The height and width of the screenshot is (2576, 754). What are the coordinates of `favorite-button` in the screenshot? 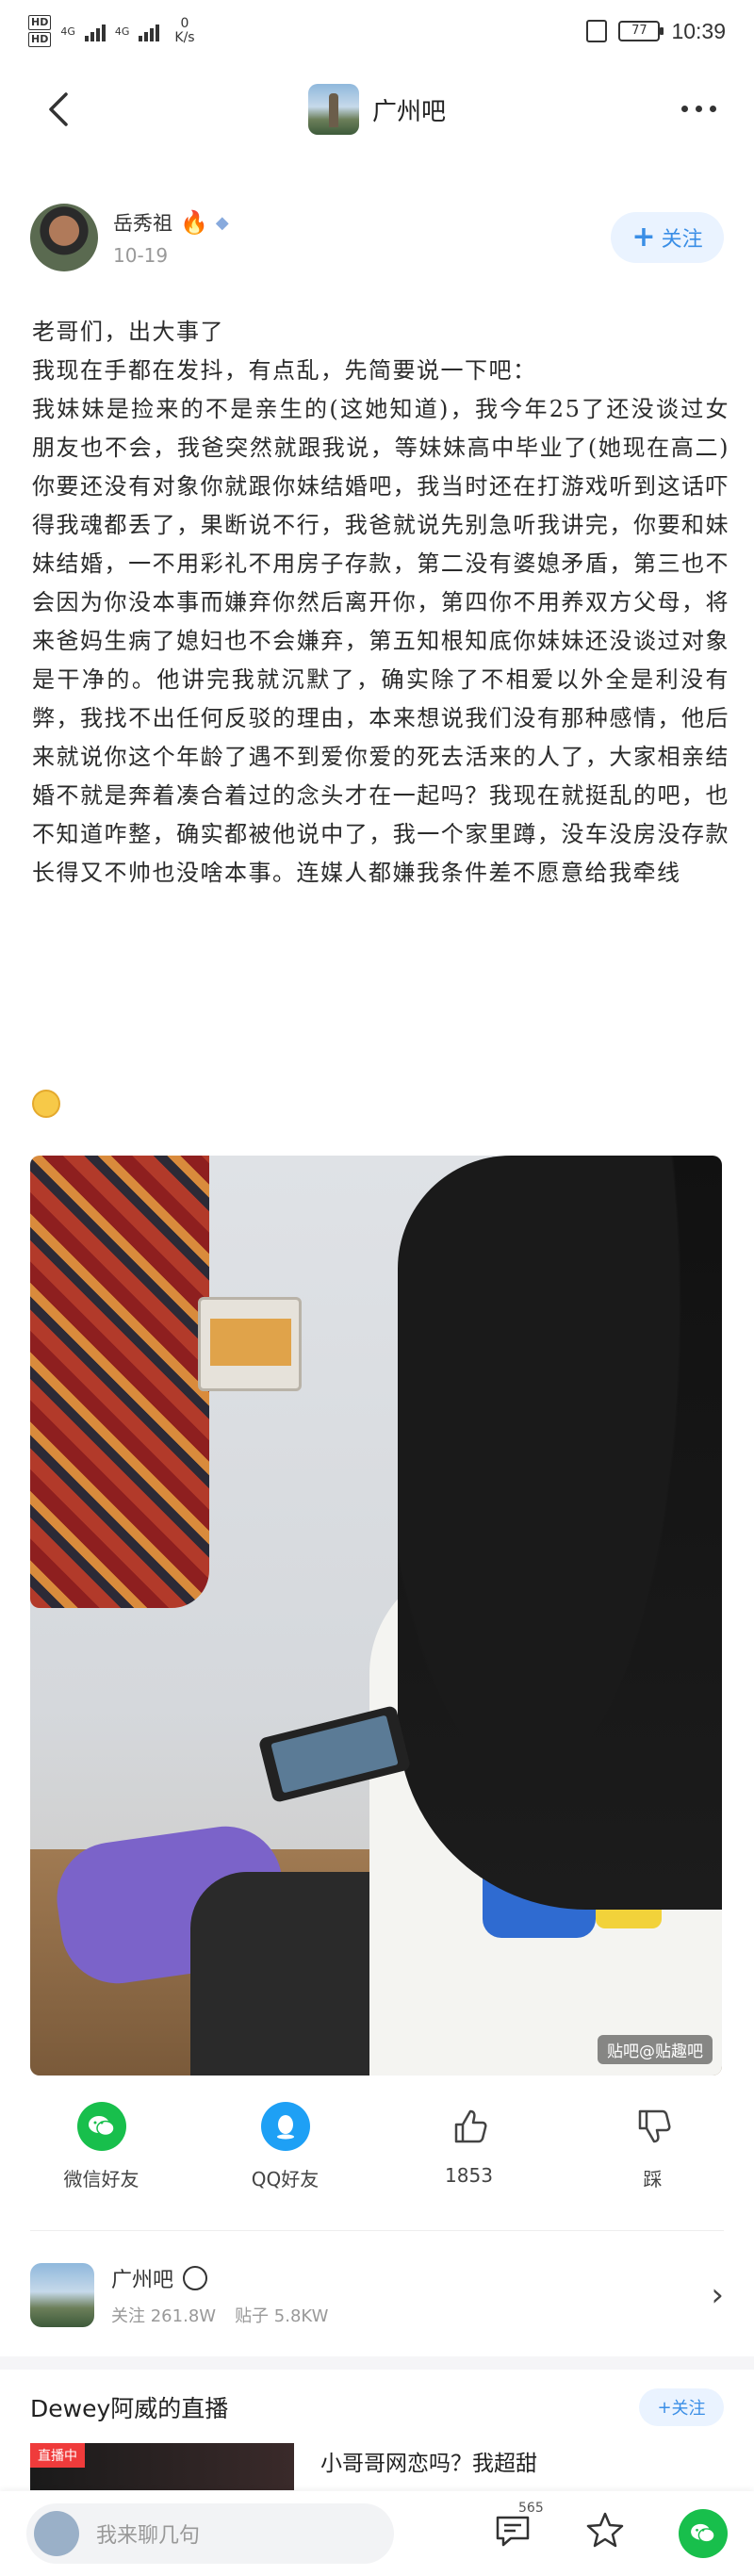 It's located at (605, 2534).